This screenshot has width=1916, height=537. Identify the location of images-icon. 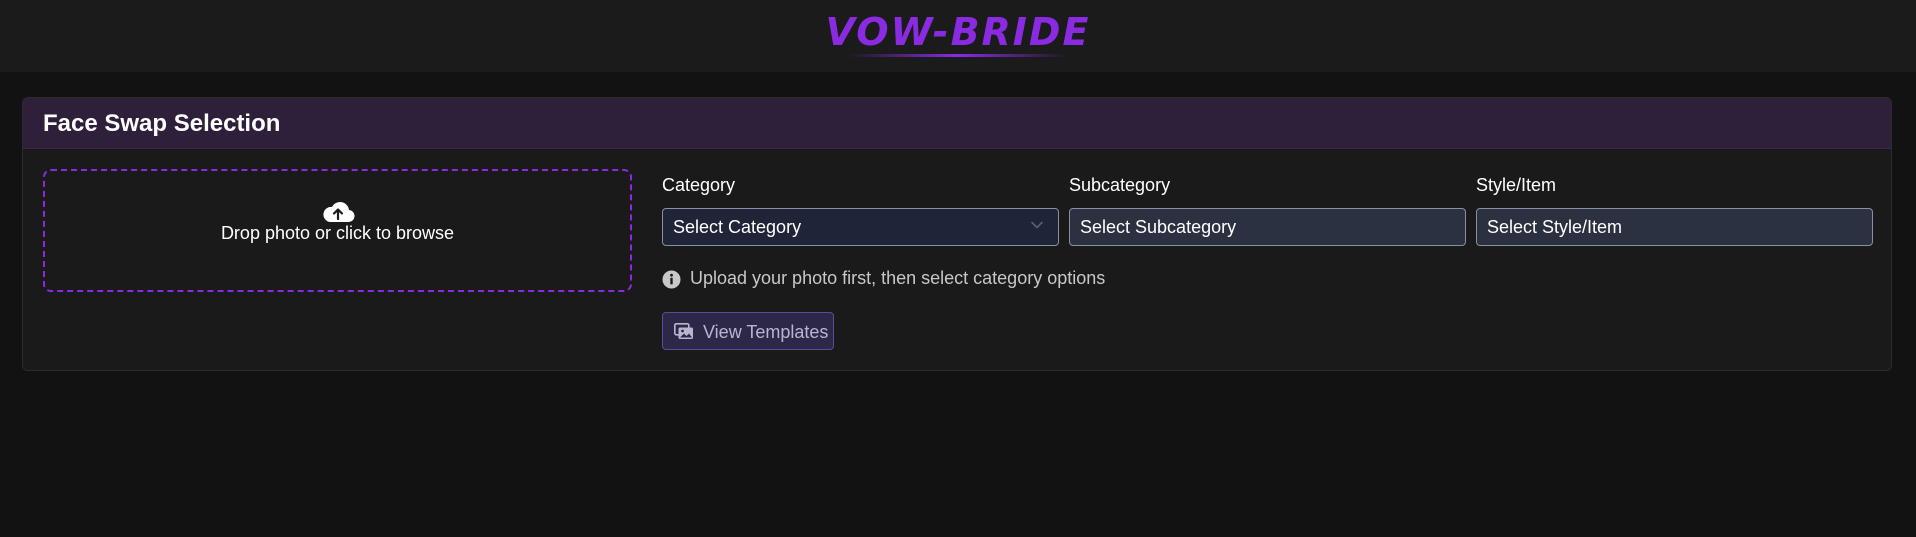
(683, 331).